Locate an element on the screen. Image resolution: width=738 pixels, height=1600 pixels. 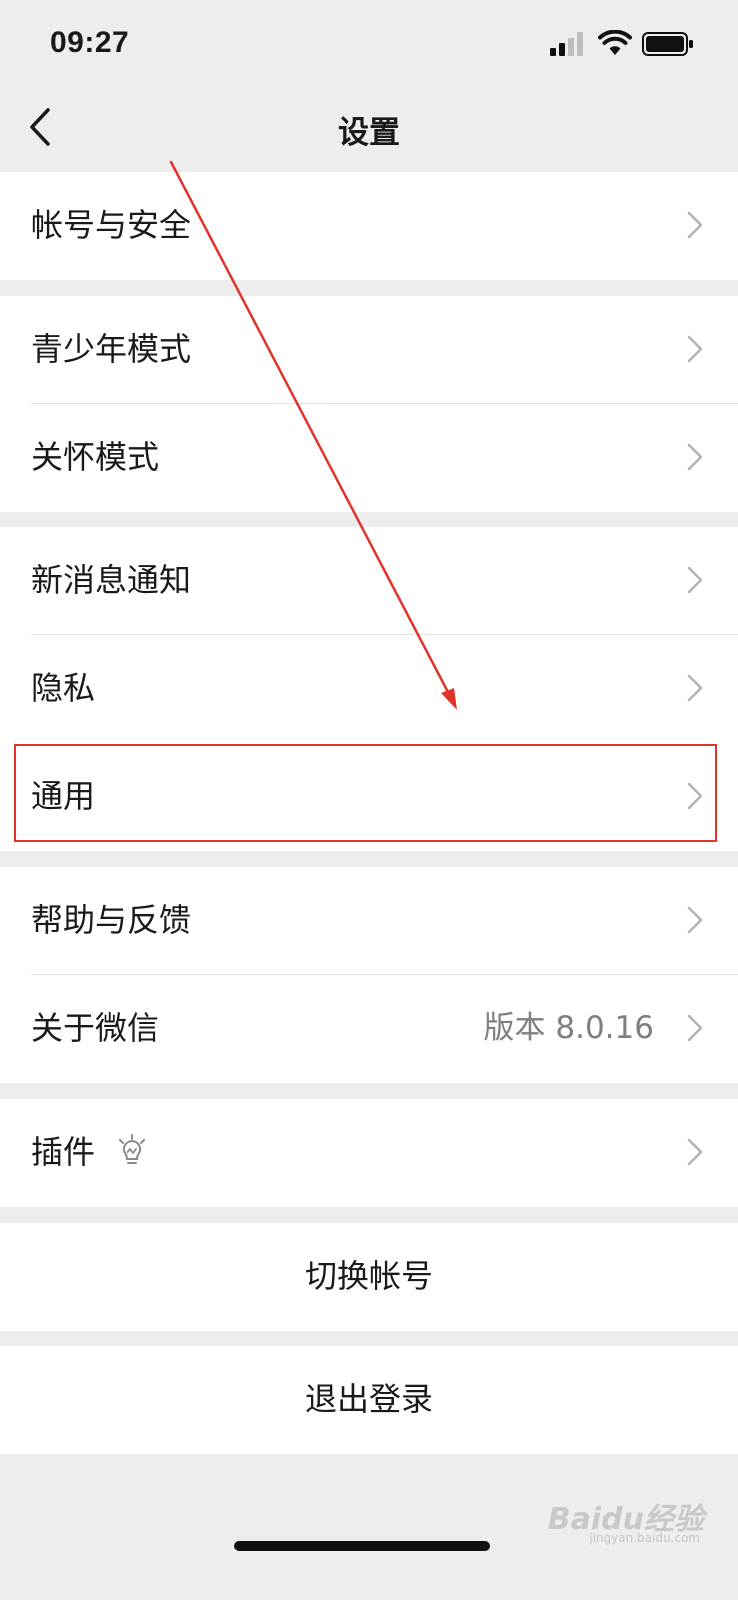
settings-item-label: 插件 is located at coordinates (63, 1152).